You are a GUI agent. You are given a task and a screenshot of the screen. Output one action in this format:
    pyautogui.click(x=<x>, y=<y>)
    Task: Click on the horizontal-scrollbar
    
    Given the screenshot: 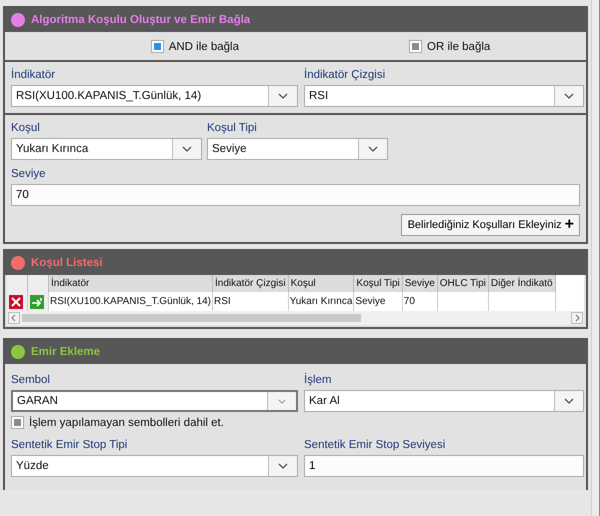 What is the action you would take?
    pyautogui.click(x=295, y=318)
    